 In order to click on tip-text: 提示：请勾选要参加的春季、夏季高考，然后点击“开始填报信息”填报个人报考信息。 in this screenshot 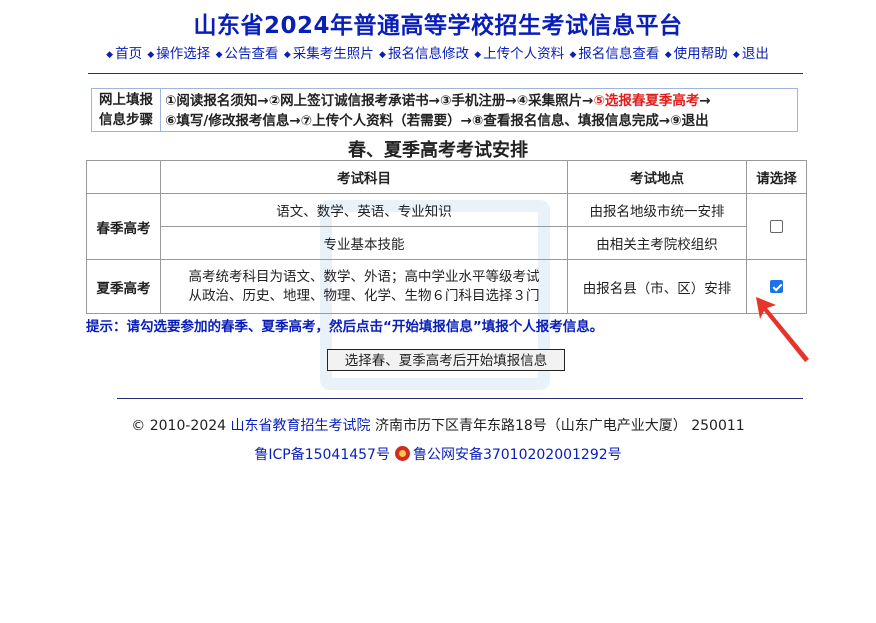, I will do `click(345, 327)`.